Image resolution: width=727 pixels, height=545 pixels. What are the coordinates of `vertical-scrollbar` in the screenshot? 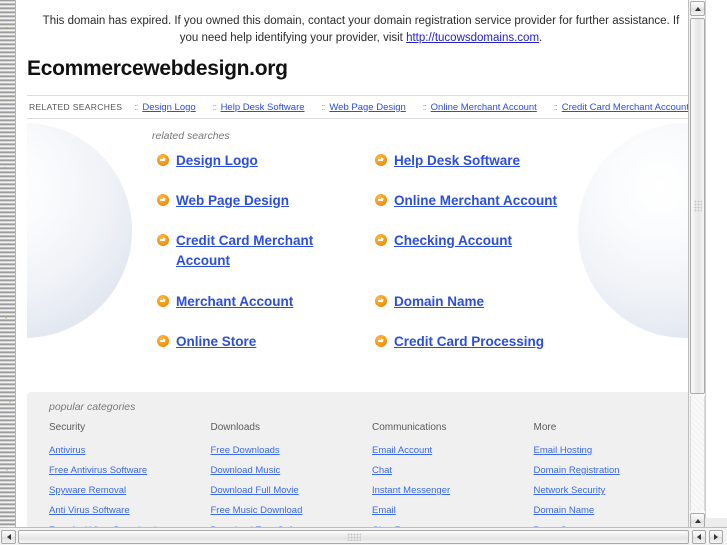 It's located at (696, 272).